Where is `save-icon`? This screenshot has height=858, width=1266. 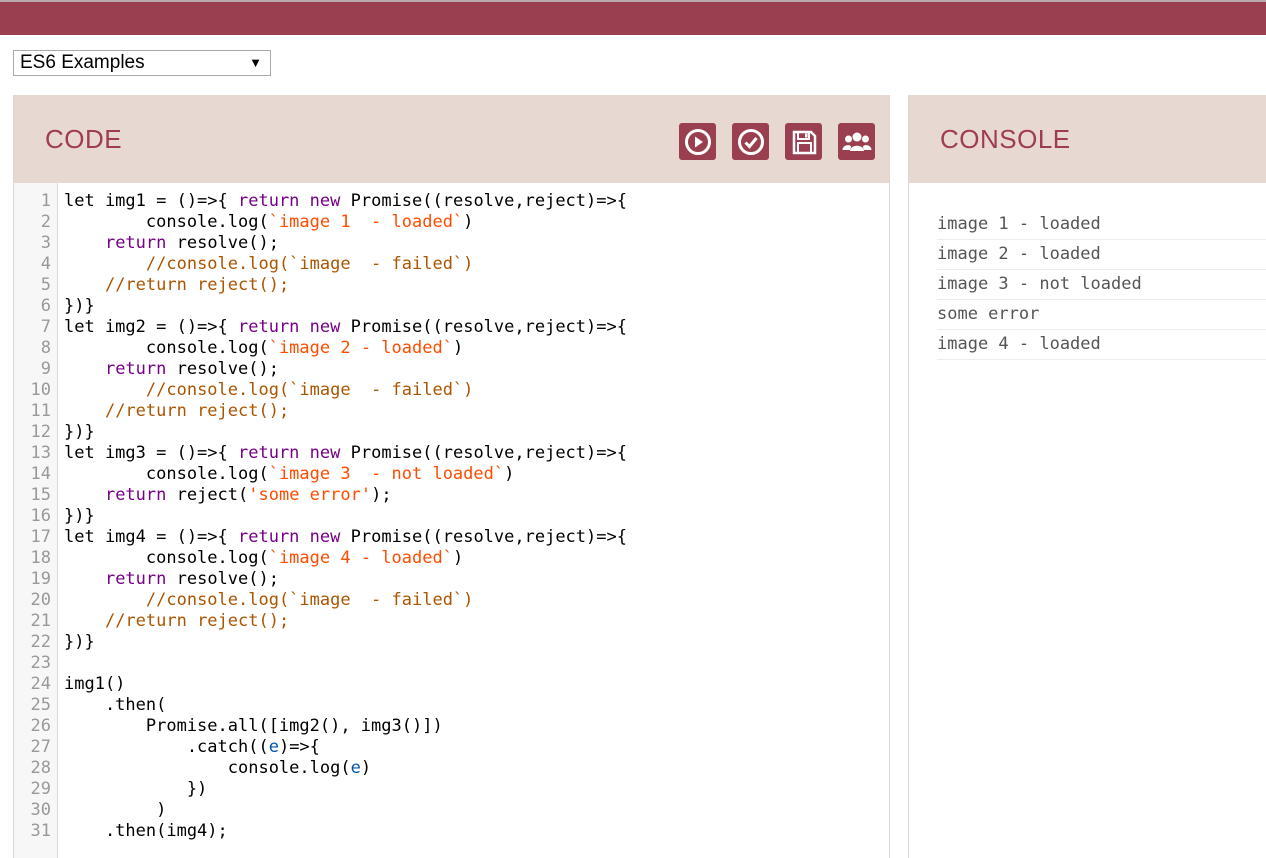
save-icon is located at coordinates (804, 142).